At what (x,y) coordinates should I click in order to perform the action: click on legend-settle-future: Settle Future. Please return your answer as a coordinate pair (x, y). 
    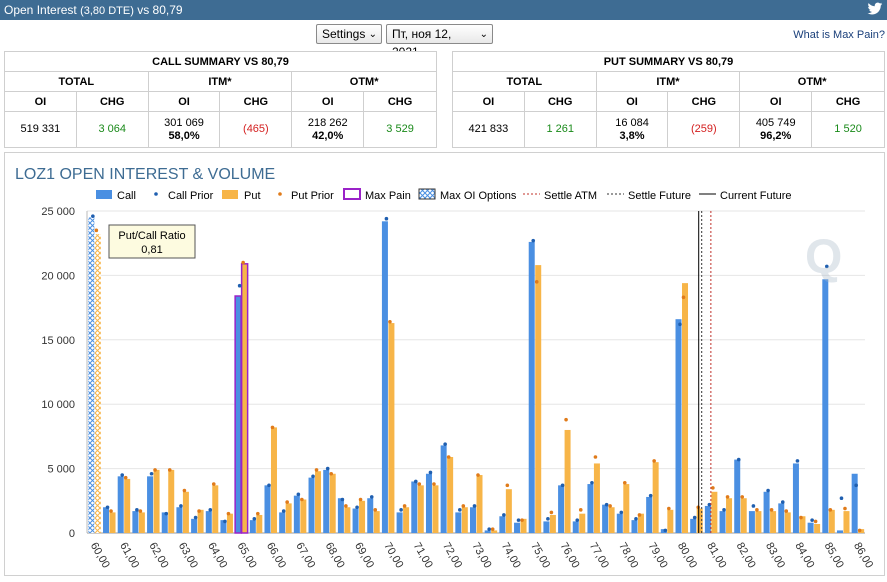
    Looking at the image, I should click on (659, 196).